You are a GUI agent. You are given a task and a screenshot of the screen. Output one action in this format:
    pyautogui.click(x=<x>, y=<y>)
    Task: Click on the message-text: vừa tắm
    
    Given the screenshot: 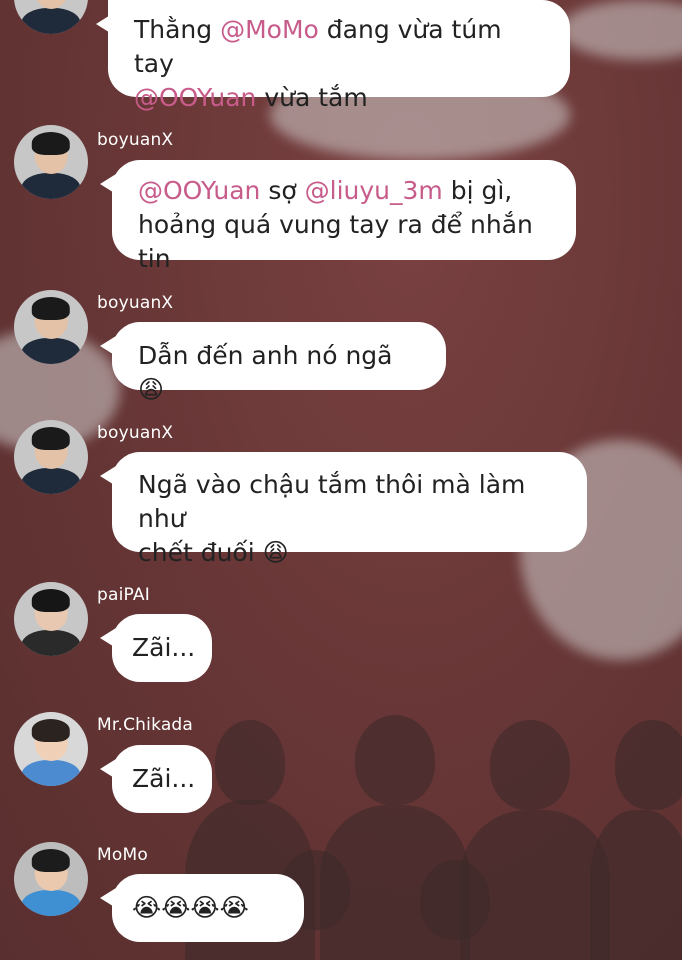 What is the action you would take?
    pyautogui.click(x=312, y=97)
    